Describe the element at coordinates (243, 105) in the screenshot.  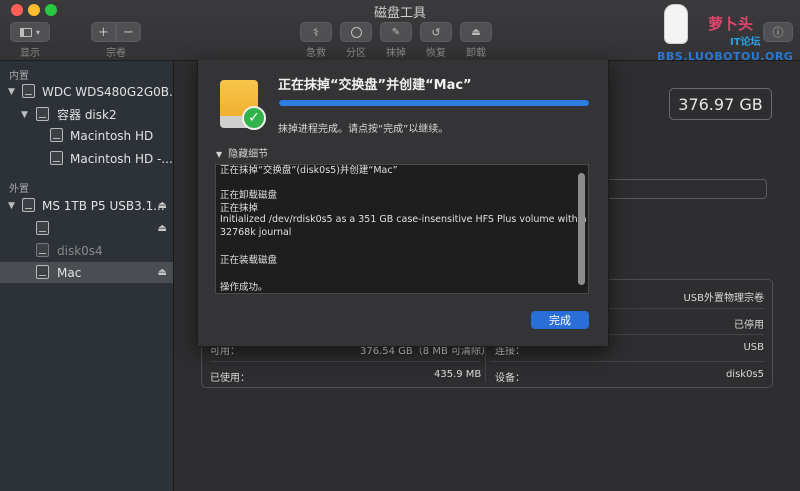
I see `hard-drive-icon: ✓` at that location.